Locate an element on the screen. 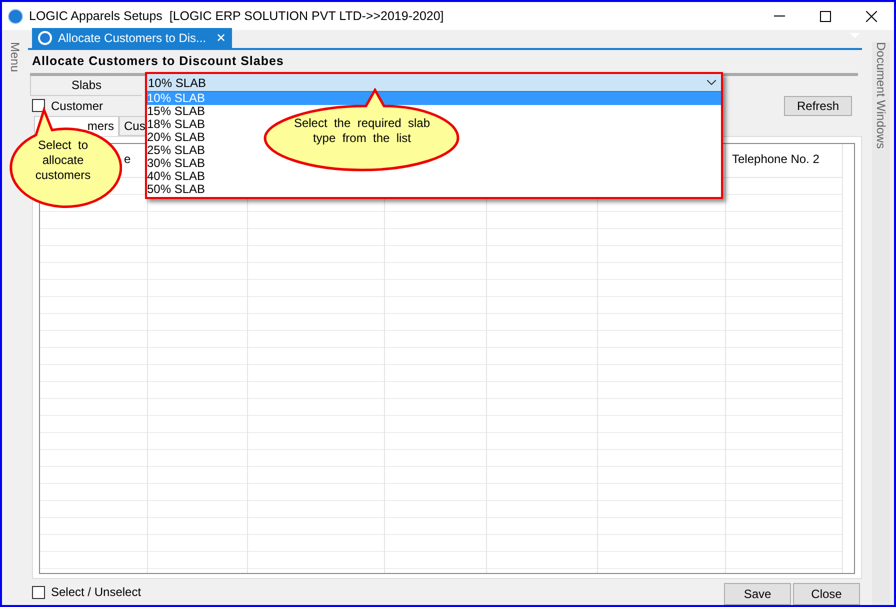 The height and width of the screenshot is (607, 896). dropdown-option: 50% SLAB is located at coordinates (176, 189).